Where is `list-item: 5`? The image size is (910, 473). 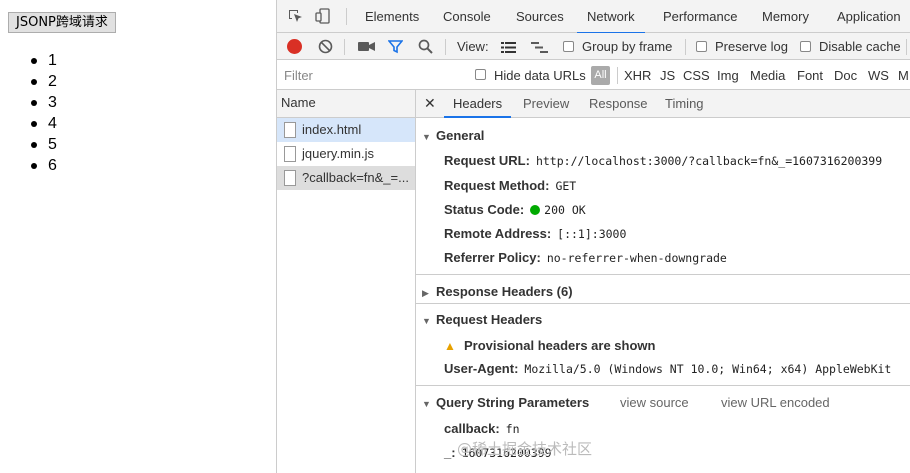
list-item: 5 is located at coordinates (44, 144).